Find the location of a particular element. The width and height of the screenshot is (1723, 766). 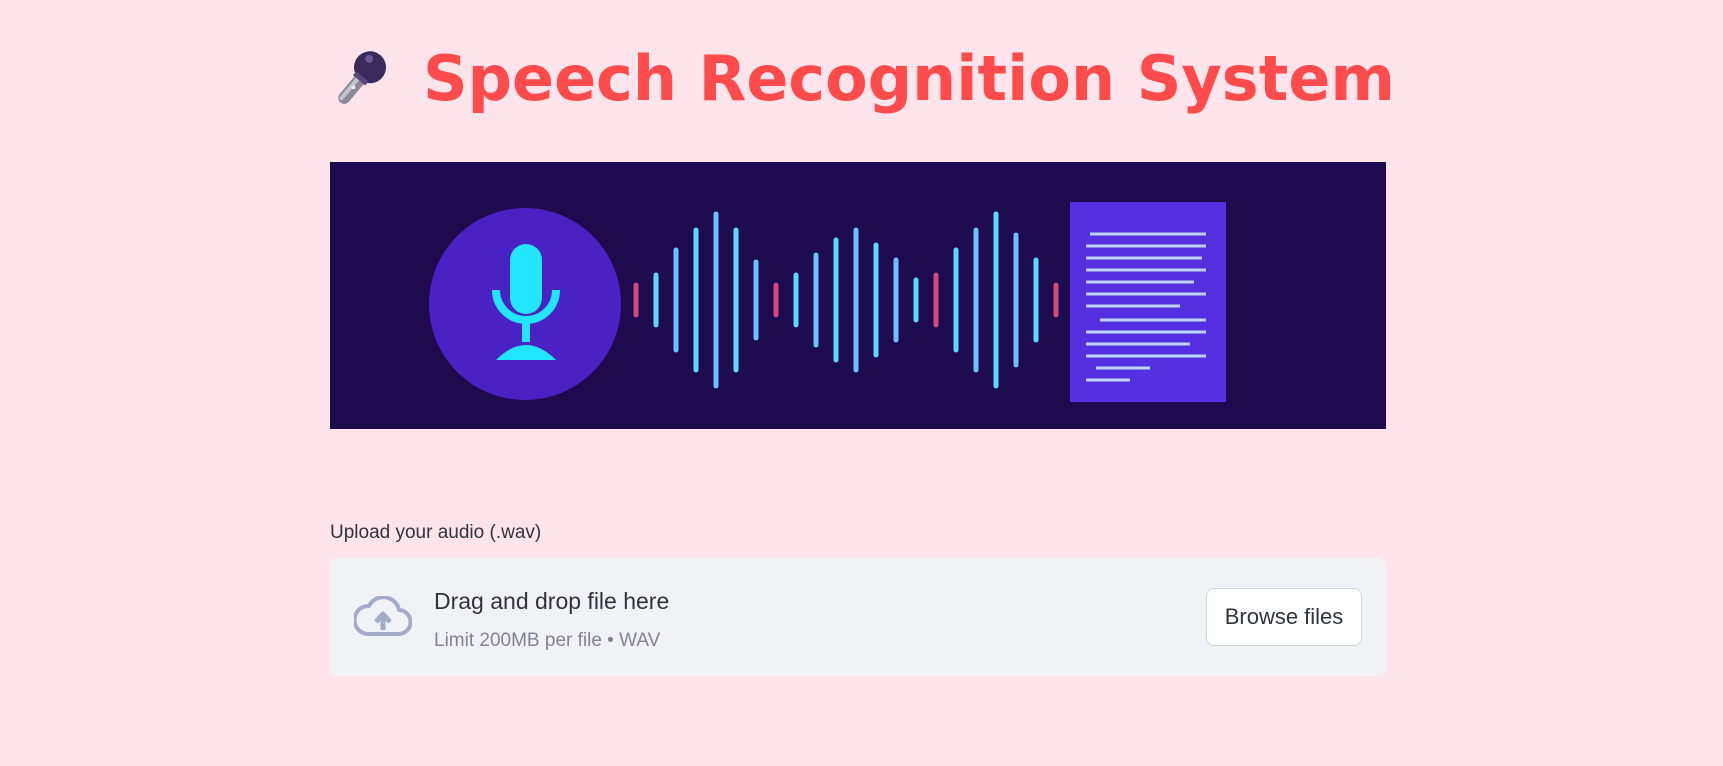

uploader-label: Upload your audio (.wav) is located at coordinates (436, 532).